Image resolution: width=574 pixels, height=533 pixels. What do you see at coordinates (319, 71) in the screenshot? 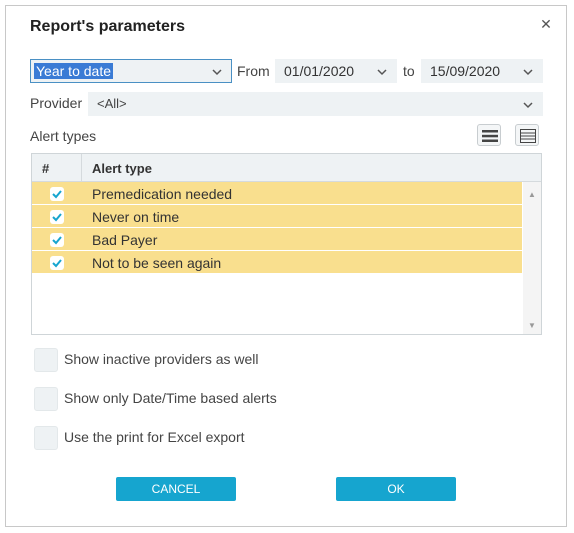
I see `from-date-value: 01/01/2020` at bounding box center [319, 71].